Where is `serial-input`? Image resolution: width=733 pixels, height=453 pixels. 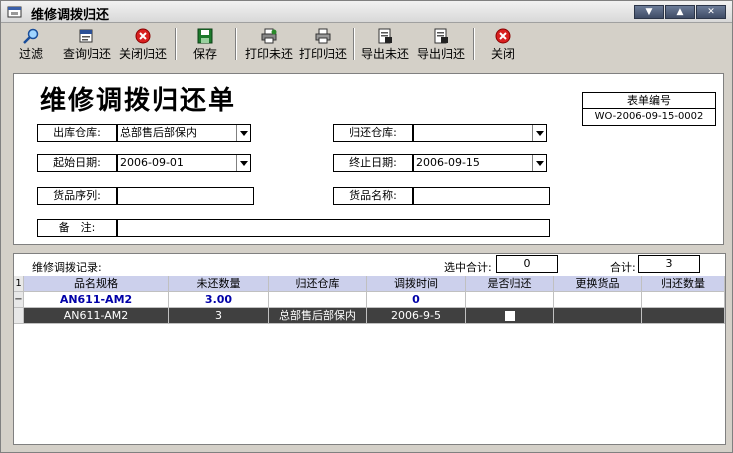
serial-input is located at coordinates (185, 196).